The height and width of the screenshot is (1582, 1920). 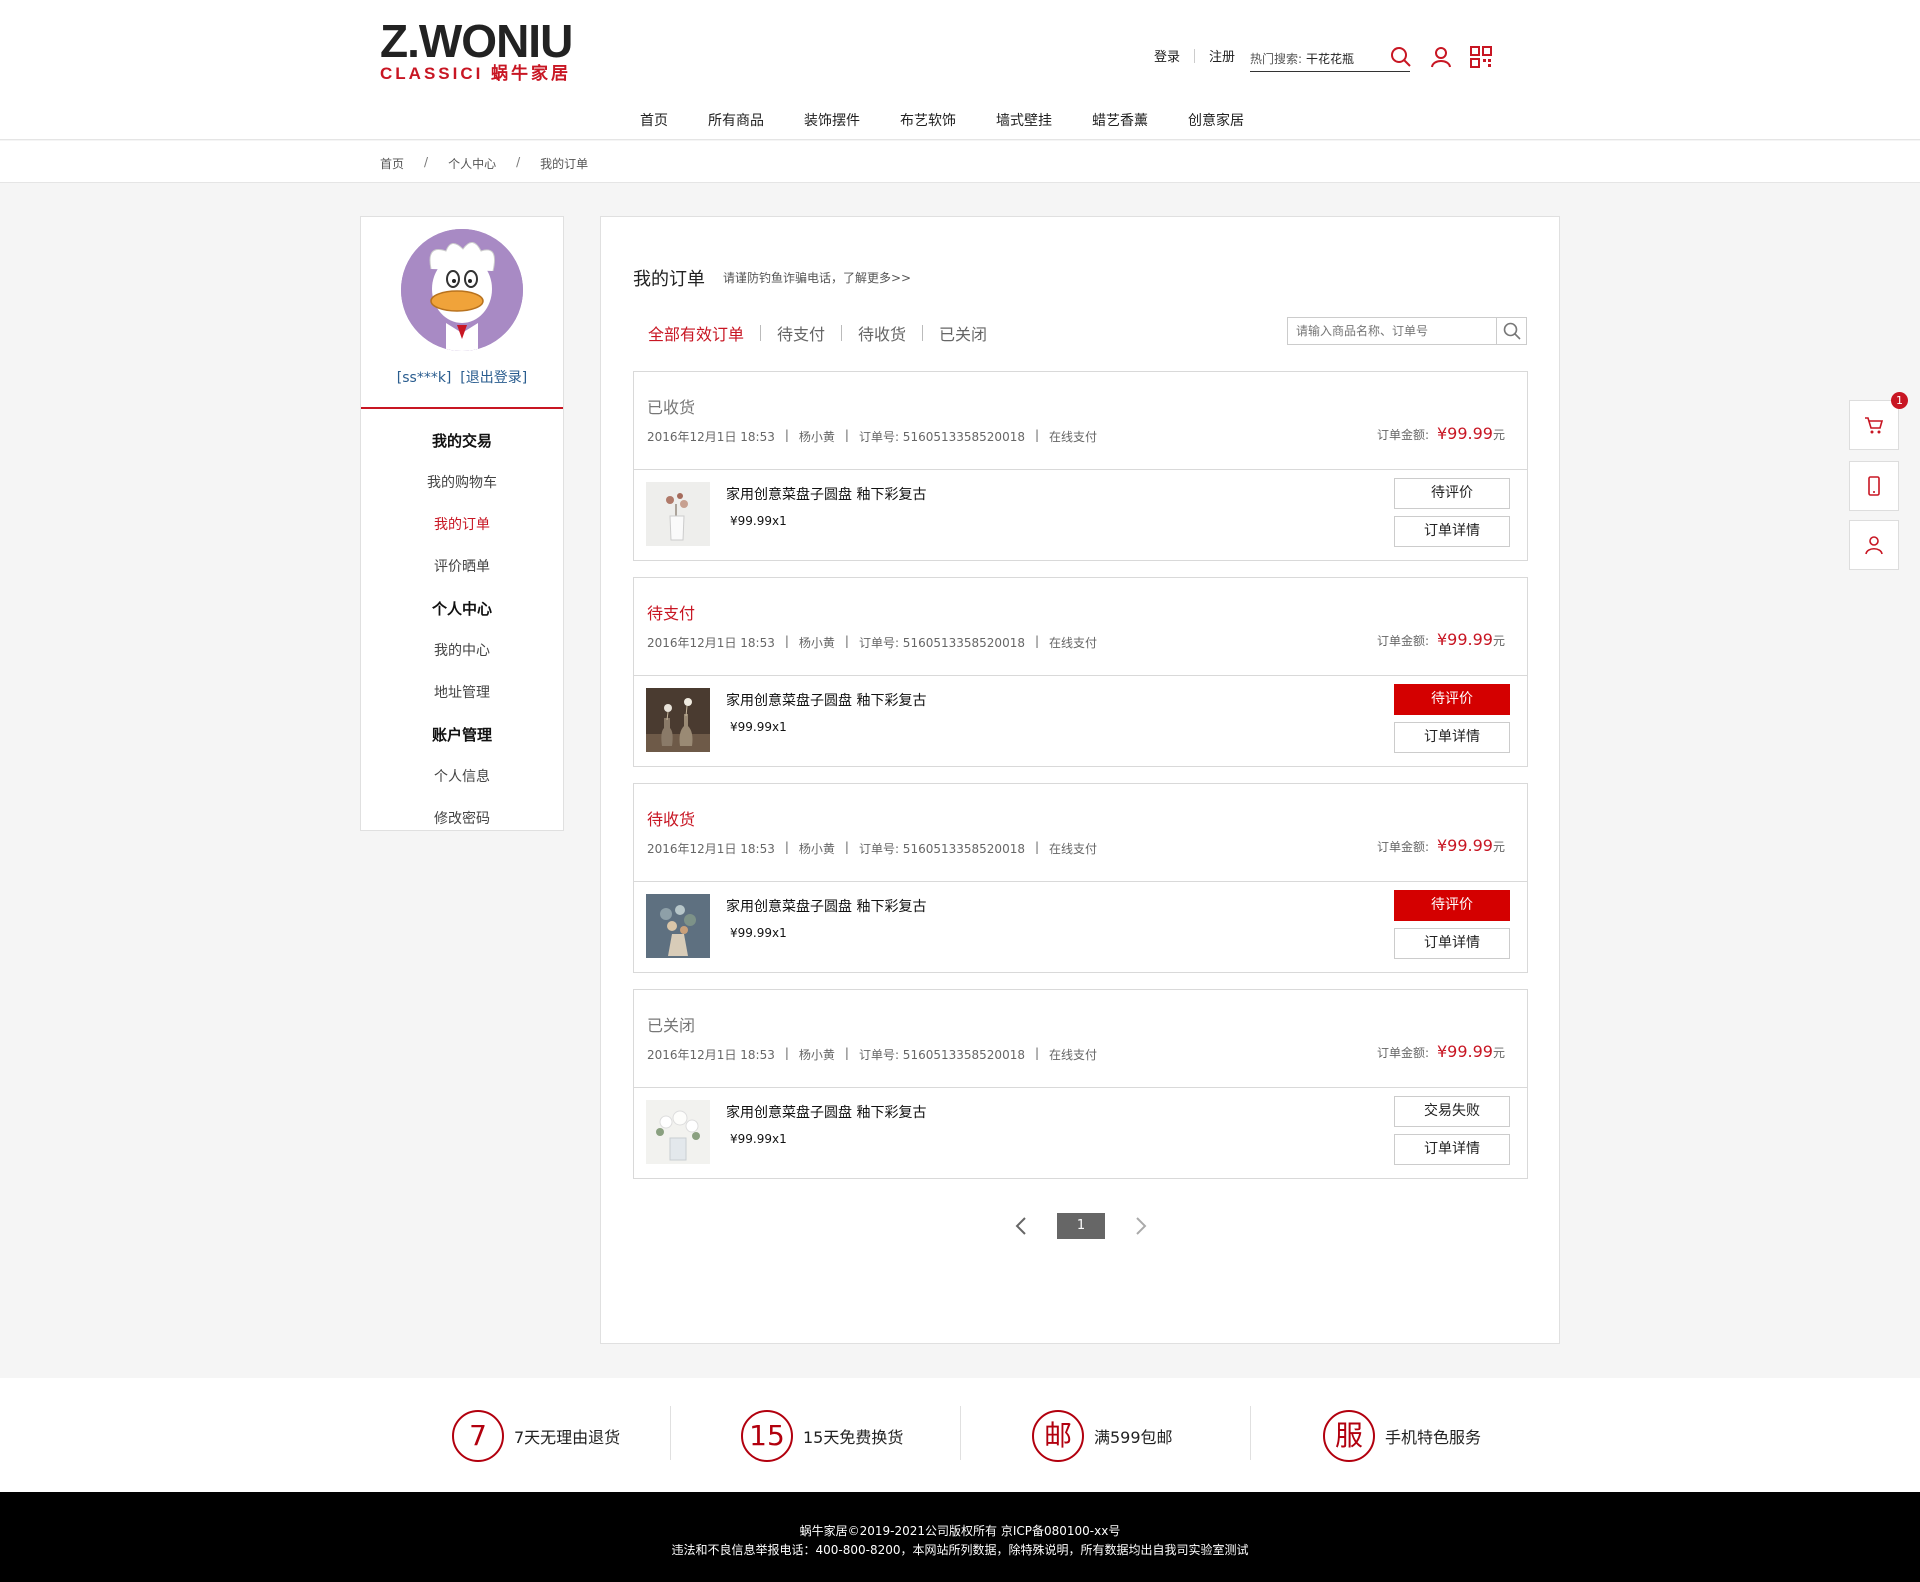 What do you see at coordinates (476, 51) in the screenshot?
I see `site-logo: Z.WONIU CLASSICI 蜗牛家居` at bounding box center [476, 51].